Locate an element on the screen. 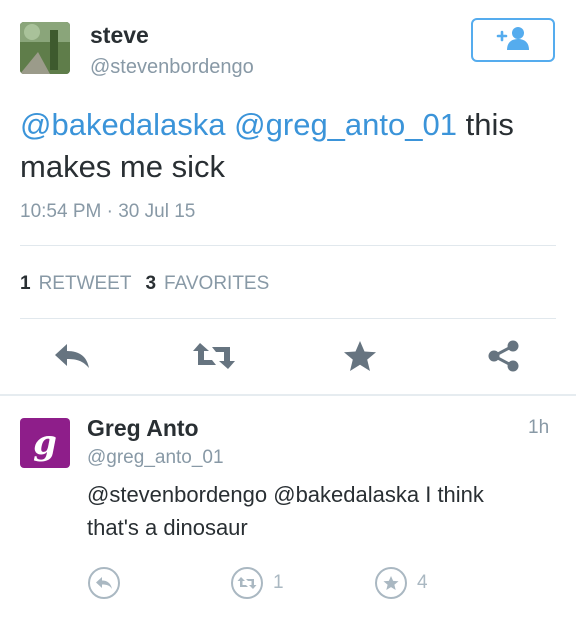 The height and width of the screenshot is (622, 576). retweet-stat: 1 RETWEET is located at coordinates (75, 284).